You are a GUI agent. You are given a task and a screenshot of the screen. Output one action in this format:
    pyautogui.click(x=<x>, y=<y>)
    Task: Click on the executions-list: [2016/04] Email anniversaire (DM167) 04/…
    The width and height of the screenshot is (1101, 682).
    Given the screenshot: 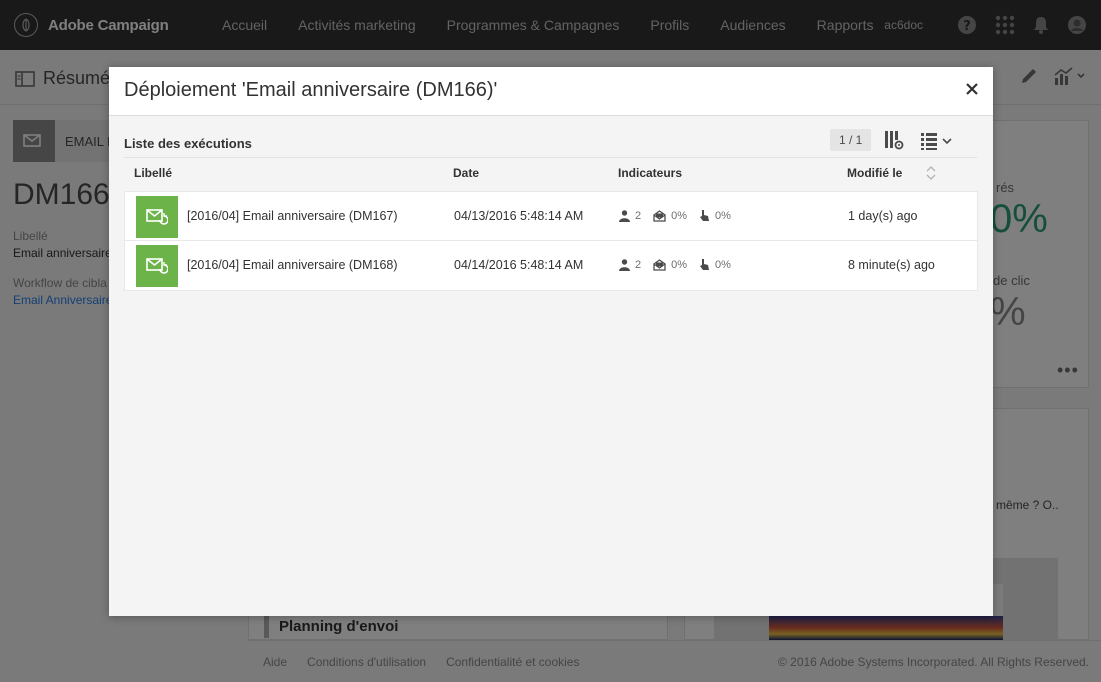 What is the action you would take?
    pyautogui.click(x=551, y=241)
    